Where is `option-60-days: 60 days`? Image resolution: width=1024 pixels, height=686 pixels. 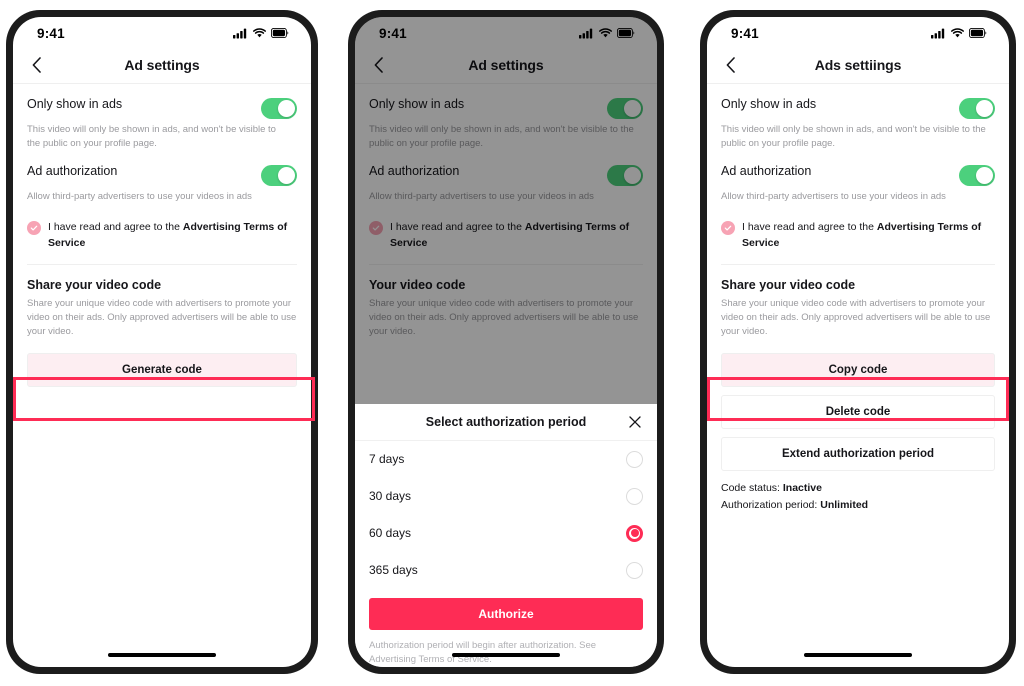 option-60-days: 60 days is located at coordinates (506, 533).